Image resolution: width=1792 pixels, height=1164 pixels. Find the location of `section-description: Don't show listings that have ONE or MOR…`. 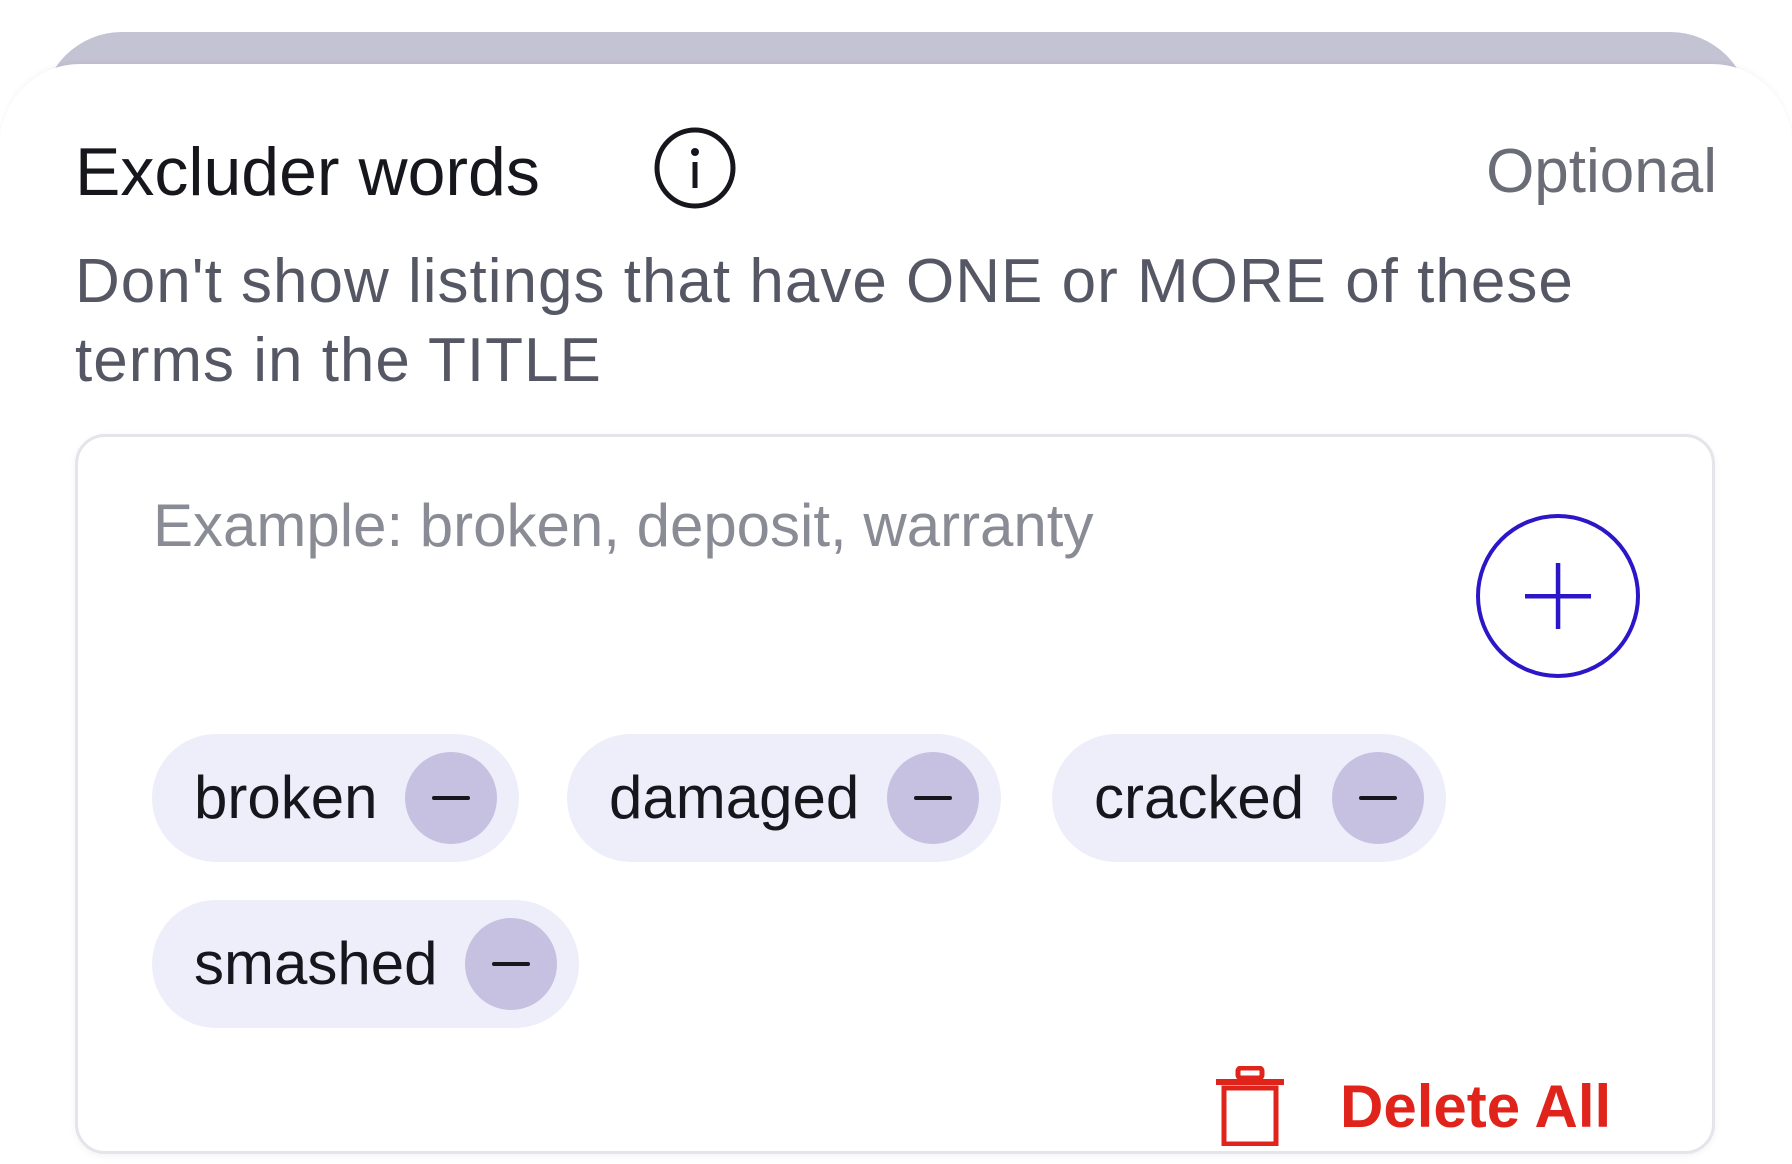

section-description: Don't show listings that have ONE or MOR… is located at coordinates (824, 321).